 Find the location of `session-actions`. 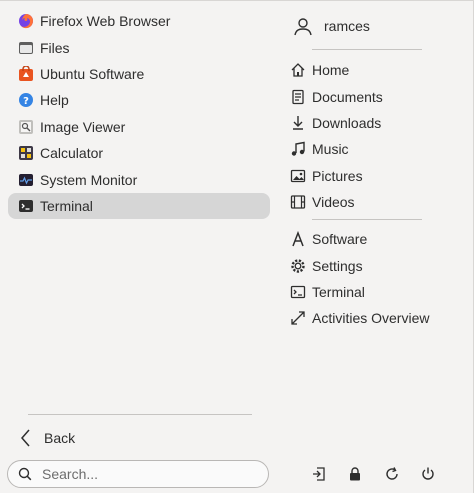

session-actions is located at coordinates (371, 474).